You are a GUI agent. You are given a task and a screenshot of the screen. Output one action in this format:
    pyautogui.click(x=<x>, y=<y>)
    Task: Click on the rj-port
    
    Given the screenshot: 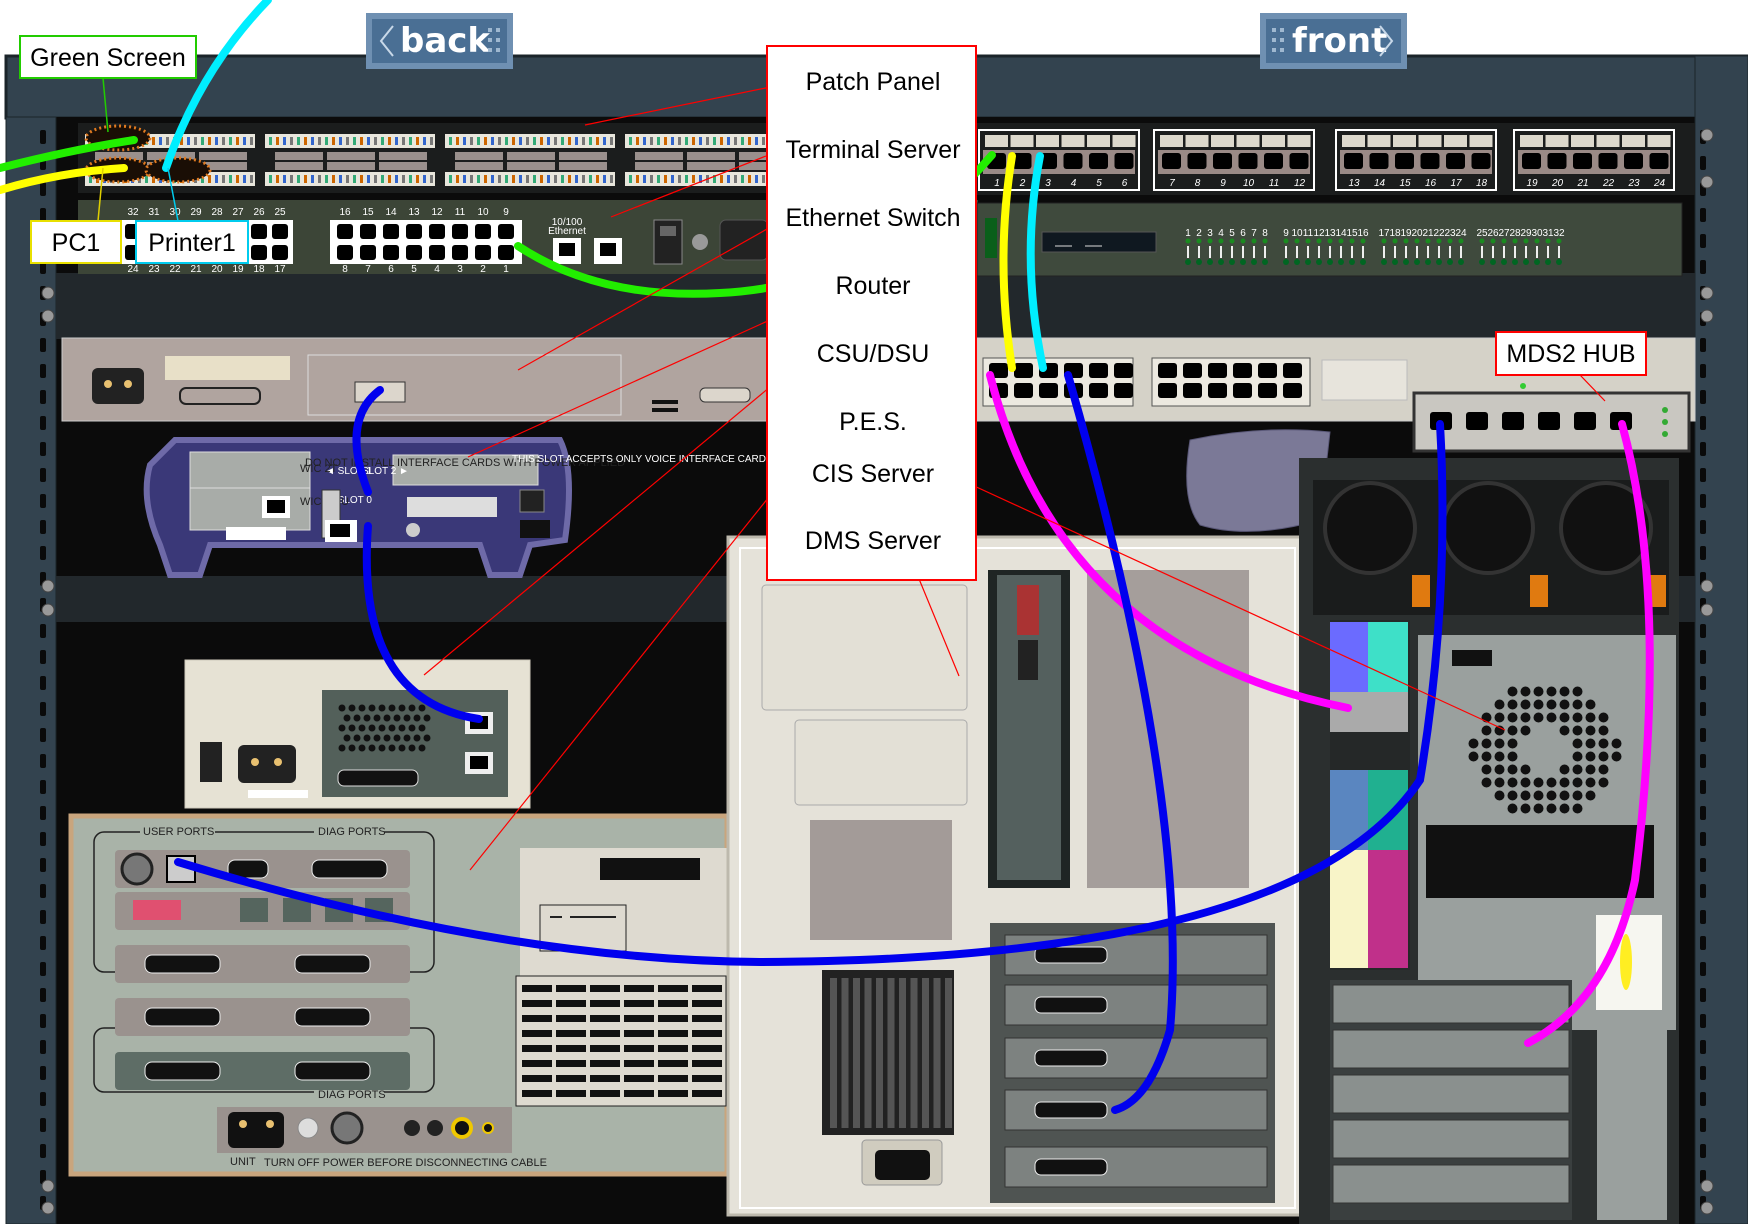 What is the action you would take?
    pyautogui.click(x=254, y=910)
    